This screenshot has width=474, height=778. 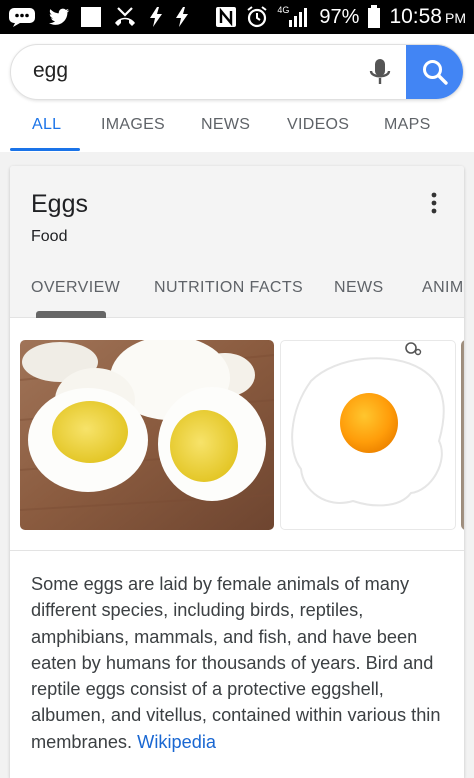 What do you see at coordinates (237, 550) in the screenshot?
I see `divider` at bounding box center [237, 550].